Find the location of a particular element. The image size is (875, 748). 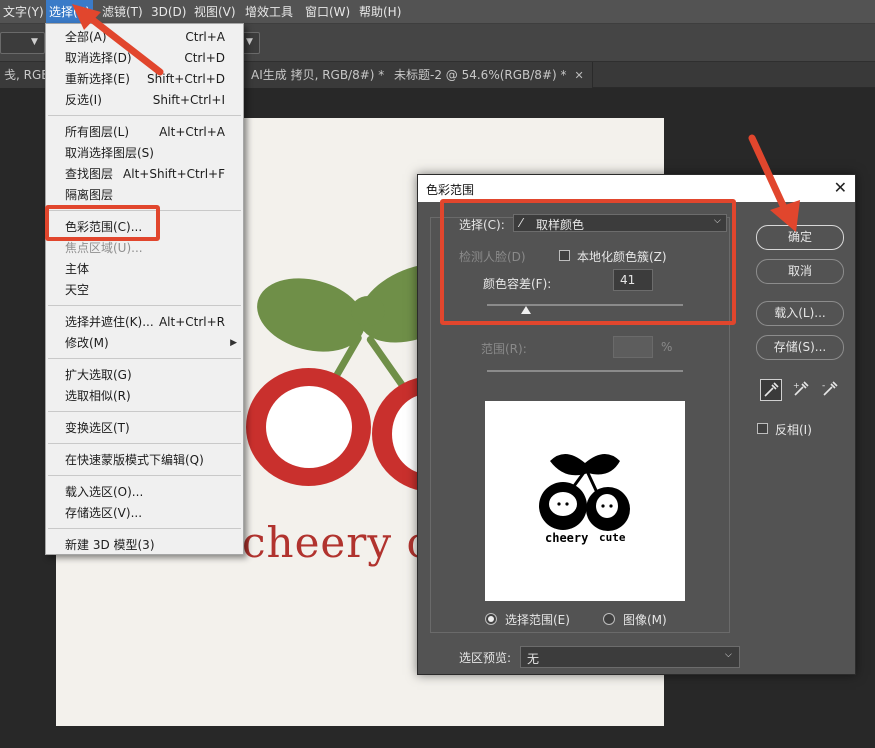

arrow-to-ok-button is located at coordinates (769, 175).